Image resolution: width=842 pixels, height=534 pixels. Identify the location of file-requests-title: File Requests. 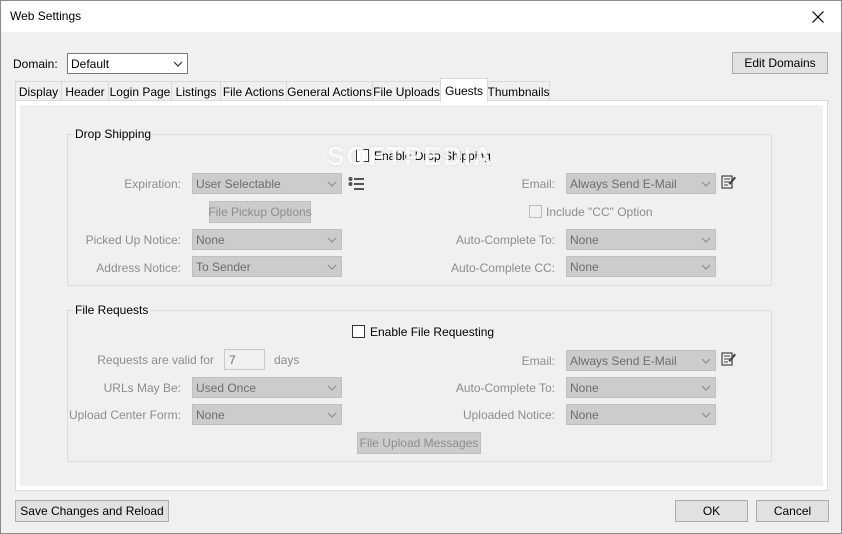
(112, 310).